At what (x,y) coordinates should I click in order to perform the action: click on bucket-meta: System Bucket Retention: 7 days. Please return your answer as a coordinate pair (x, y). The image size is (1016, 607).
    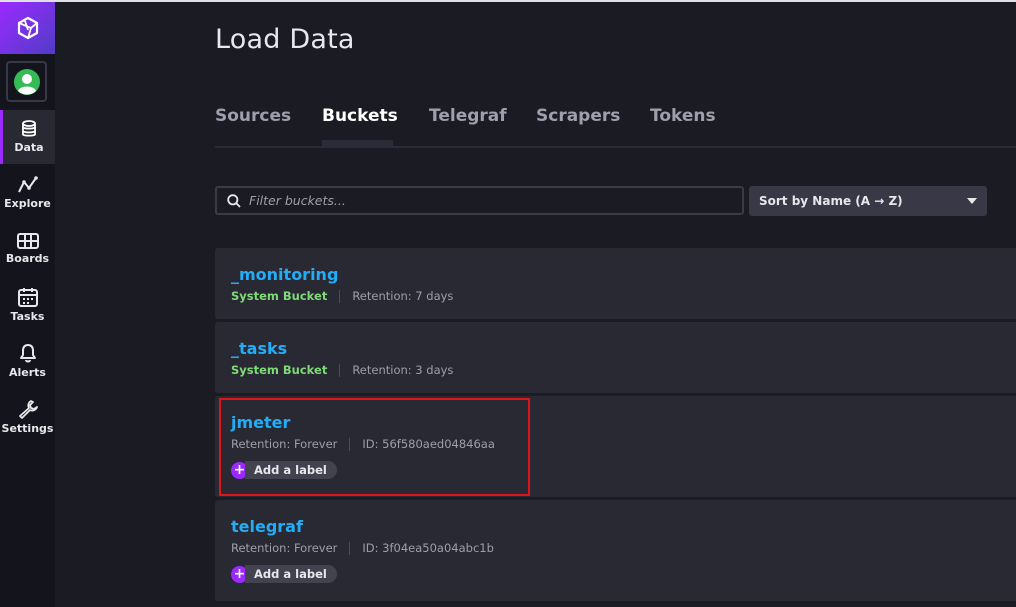
    Looking at the image, I should click on (342, 296).